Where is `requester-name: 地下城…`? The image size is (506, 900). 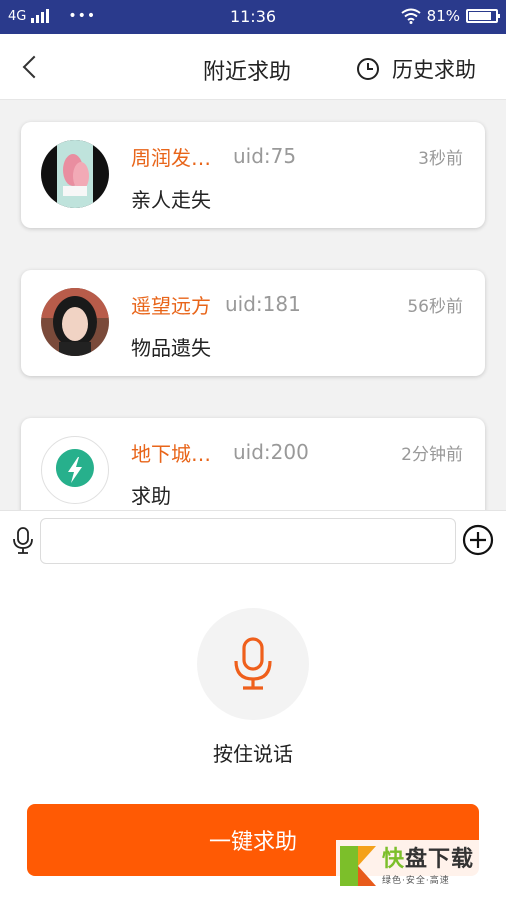 requester-name: 地下城… is located at coordinates (171, 454).